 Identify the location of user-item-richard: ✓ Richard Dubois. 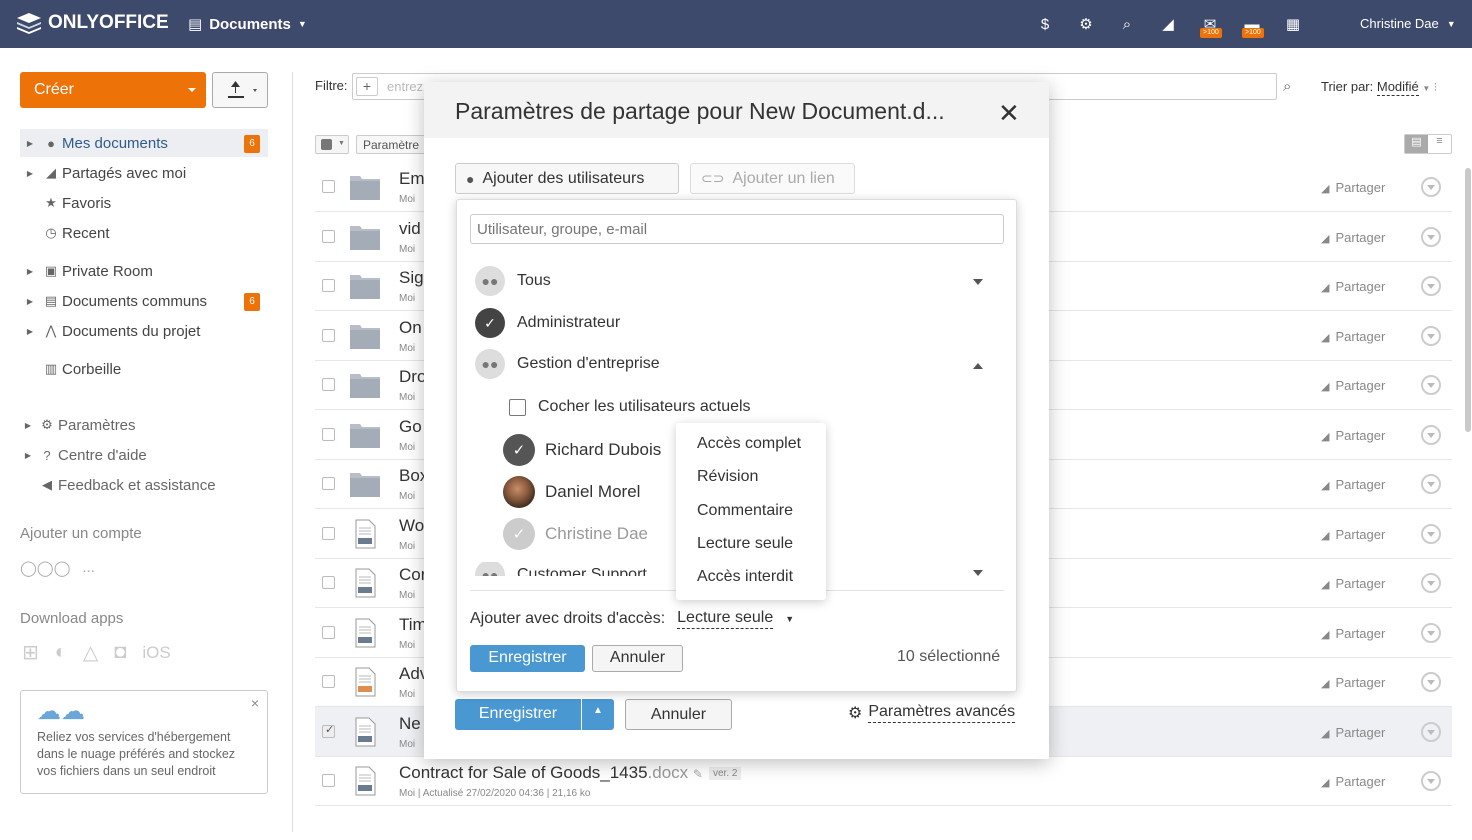
(582, 450).